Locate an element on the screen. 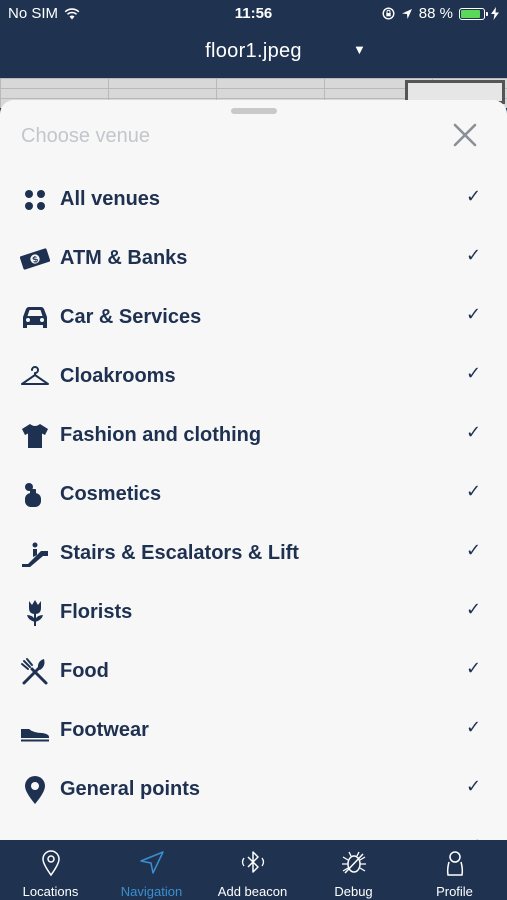  venue-label: Cloakrooms is located at coordinates (118, 376).